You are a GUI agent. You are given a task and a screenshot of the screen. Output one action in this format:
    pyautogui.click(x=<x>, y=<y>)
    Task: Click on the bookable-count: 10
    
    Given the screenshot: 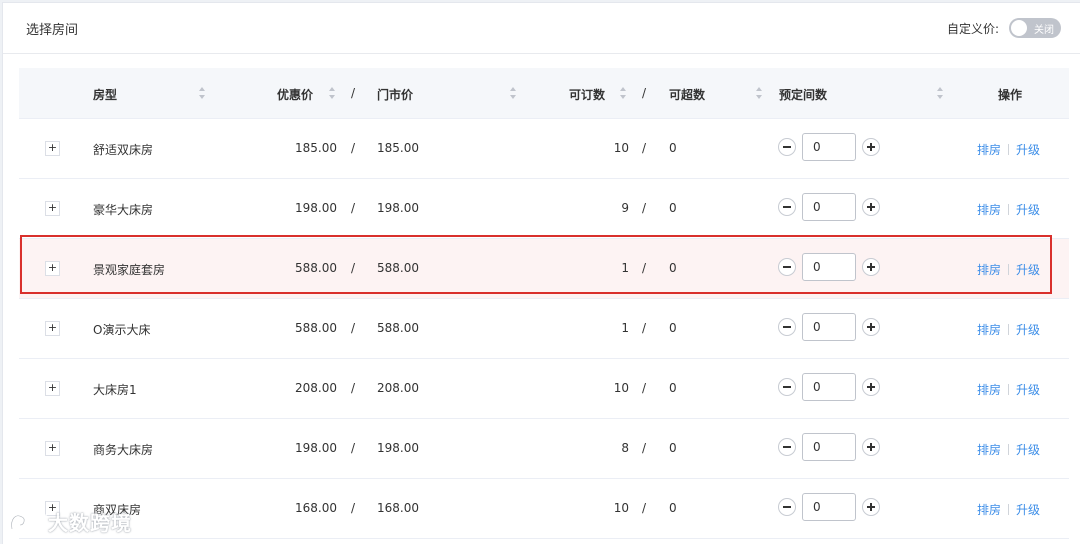 What is the action you would take?
    pyautogui.click(x=621, y=148)
    